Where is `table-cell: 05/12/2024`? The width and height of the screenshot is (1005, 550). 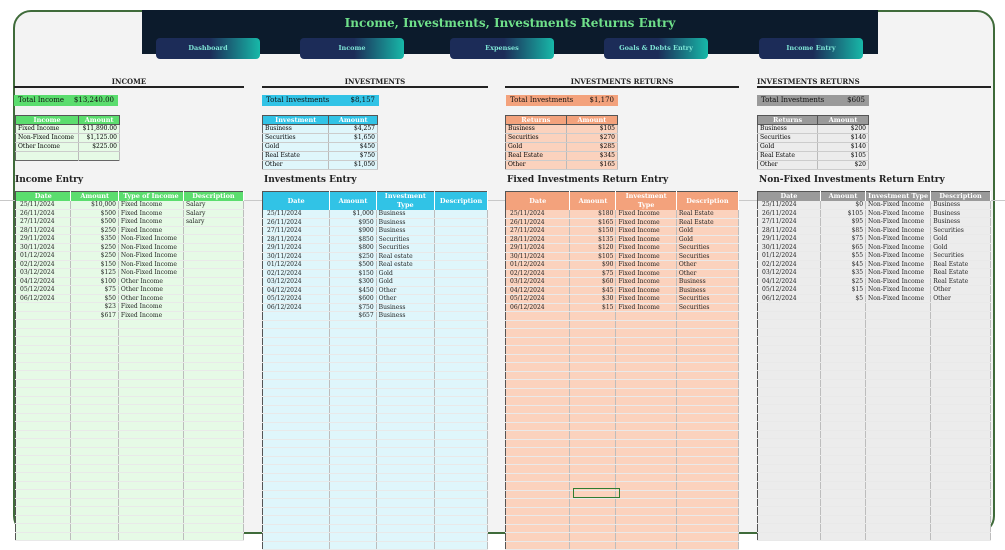
table-cell: 05/12/2024 is located at coordinates (538, 299).